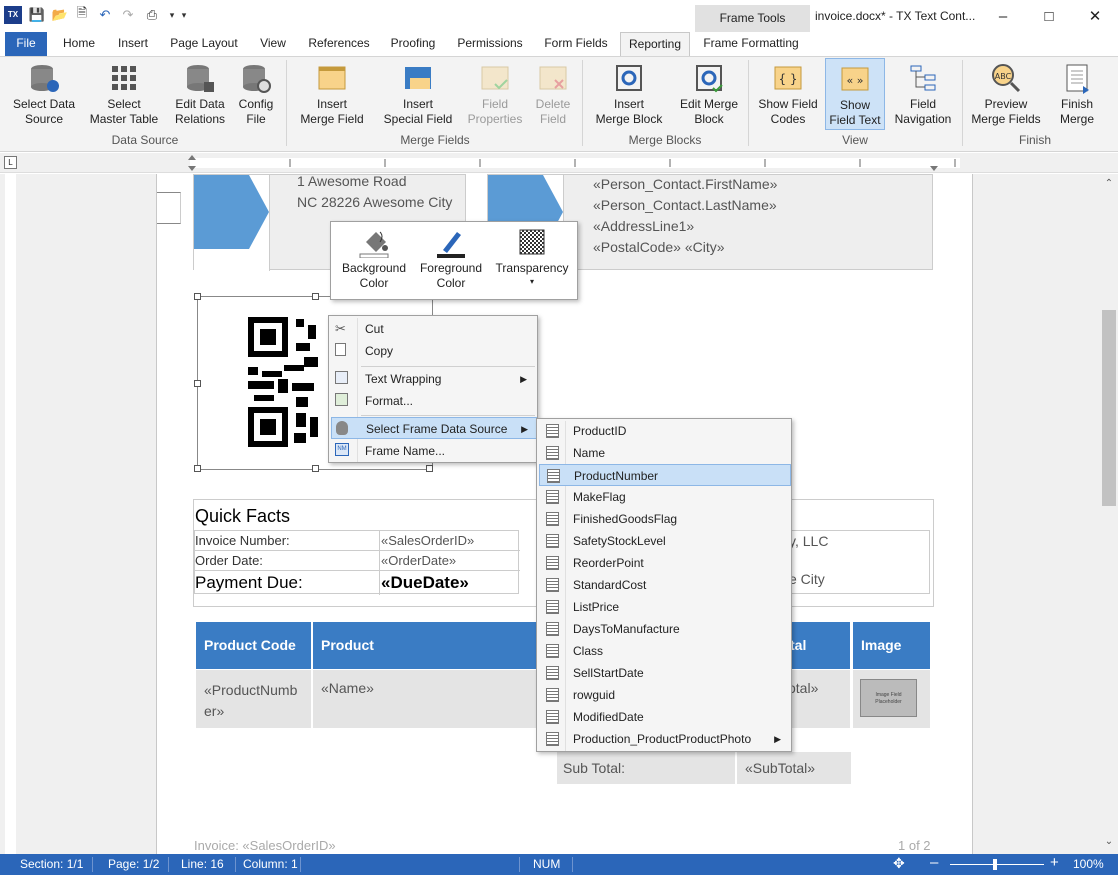 Image resolution: width=1118 pixels, height=875 pixels. Describe the element at coordinates (200, 92) in the screenshot. I see `edit-data-relations-button: Edit Data Relations` at that location.